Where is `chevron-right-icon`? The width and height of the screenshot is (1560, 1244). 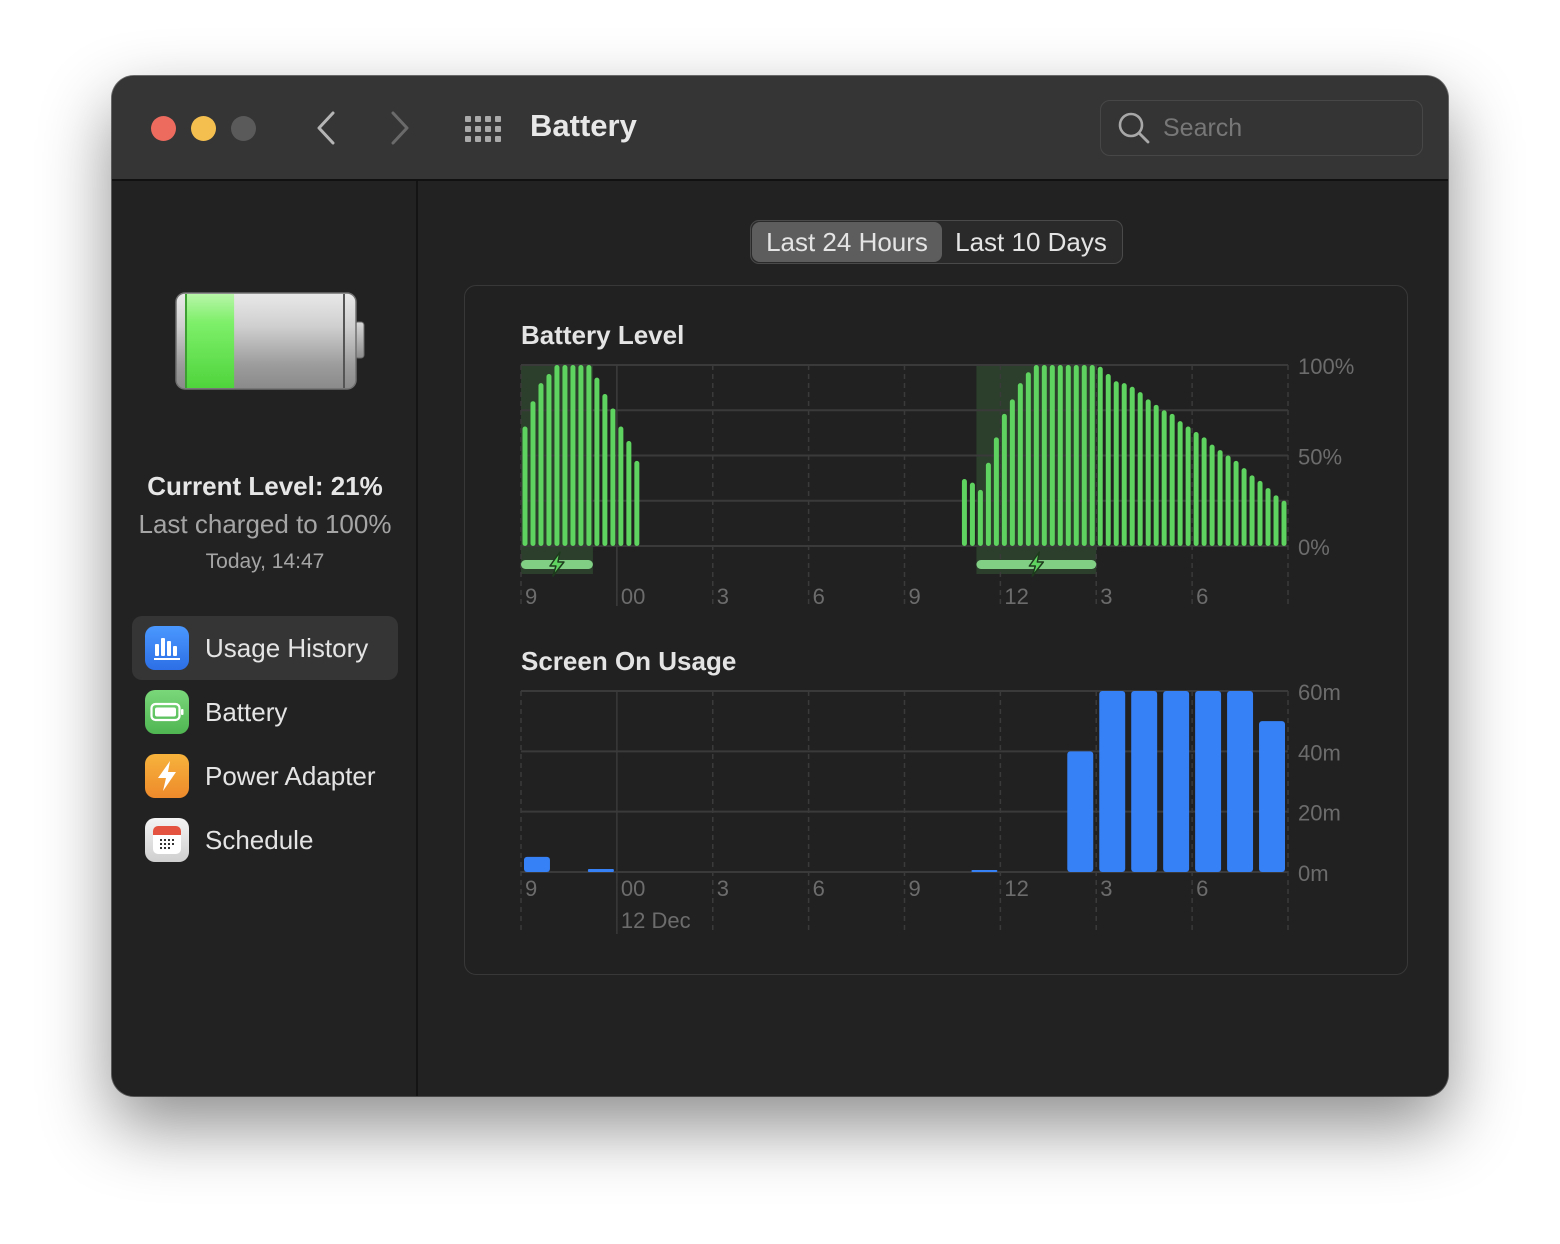 chevron-right-icon is located at coordinates (400, 128).